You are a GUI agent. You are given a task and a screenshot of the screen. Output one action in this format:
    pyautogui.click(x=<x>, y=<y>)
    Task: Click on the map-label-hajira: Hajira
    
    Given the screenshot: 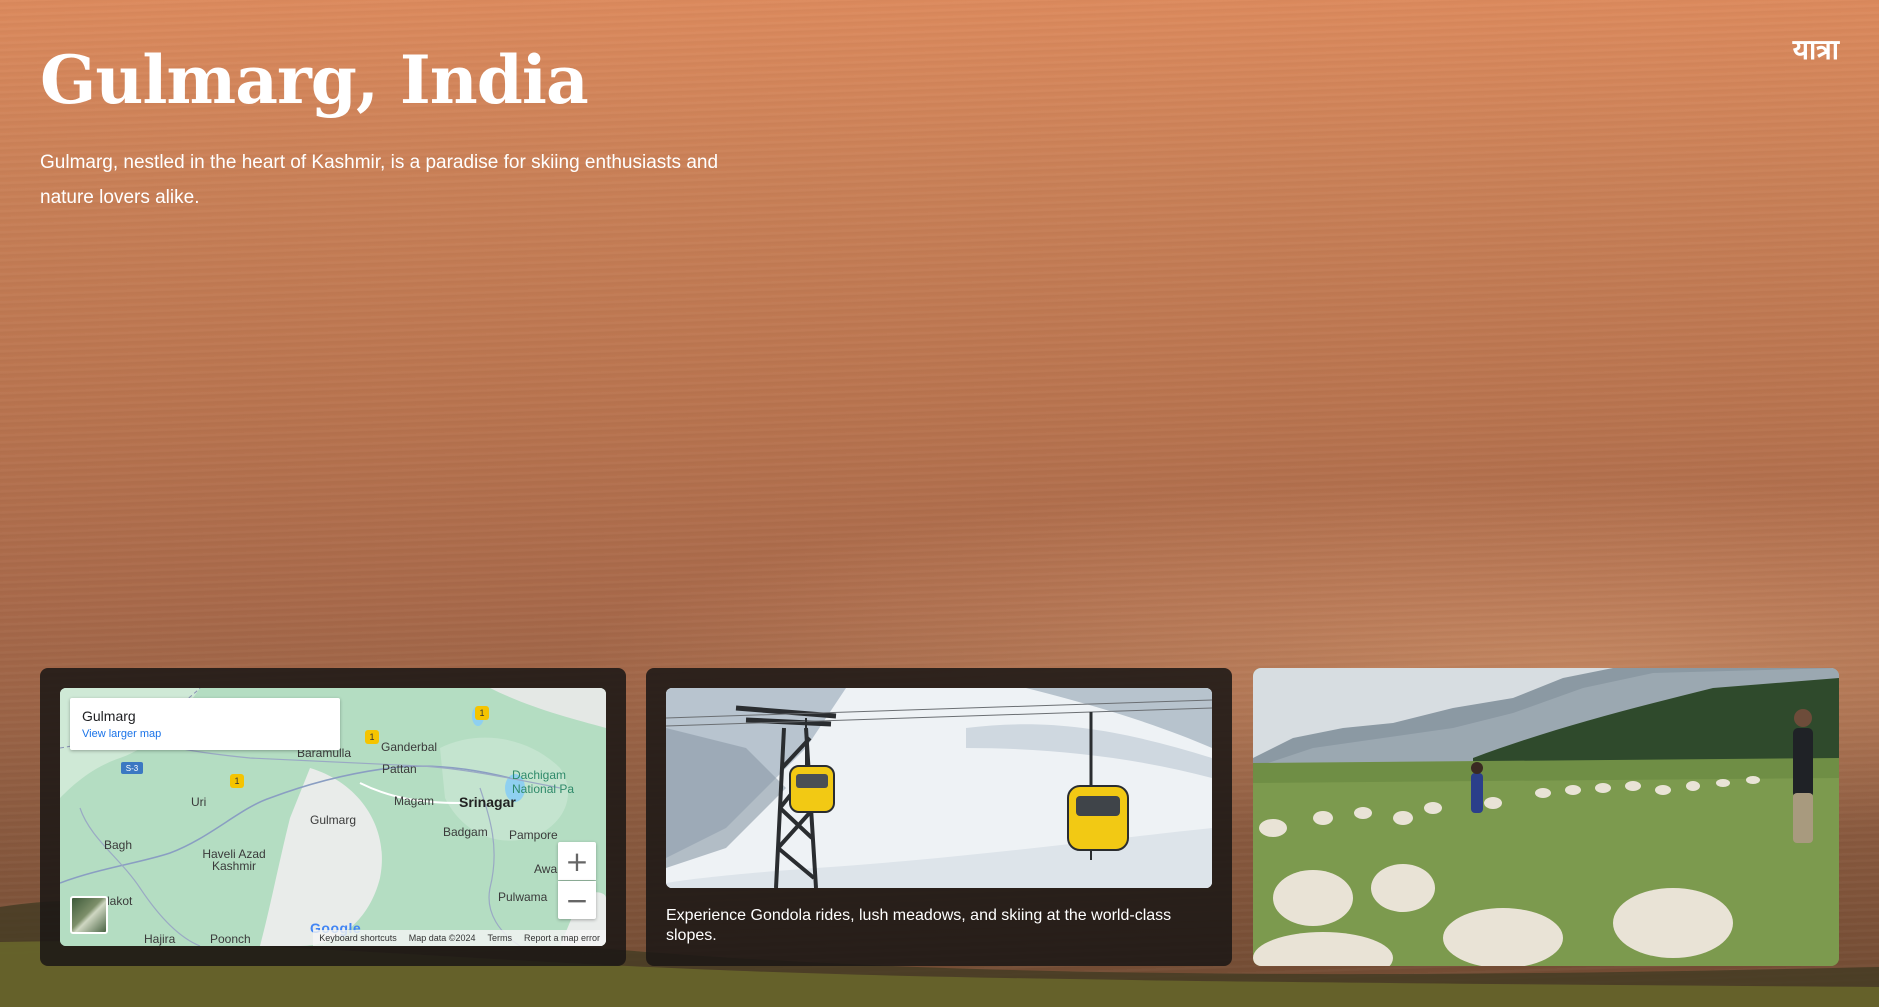 What is the action you would take?
    pyautogui.click(x=160, y=939)
    